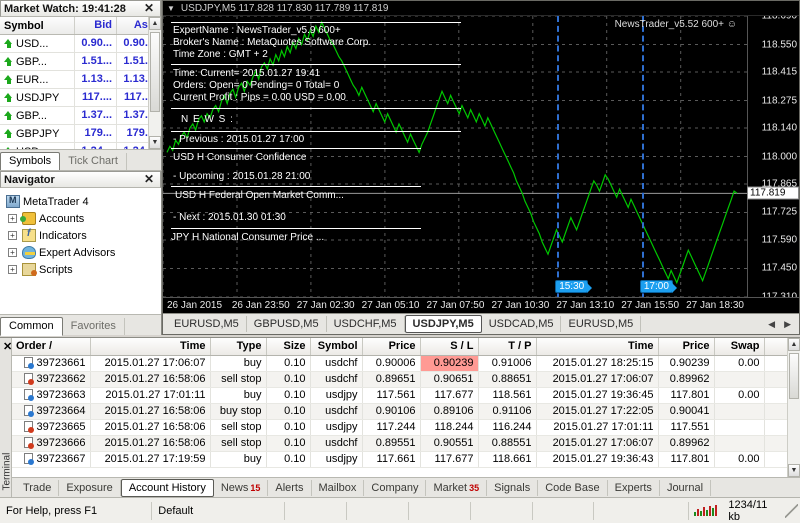 This screenshot has height=523, width=800. What do you see at coordinates (80, 269) in the screenshot?
I see `navigator-item-scripts: + Scripts` at bounding box center [80, 269].